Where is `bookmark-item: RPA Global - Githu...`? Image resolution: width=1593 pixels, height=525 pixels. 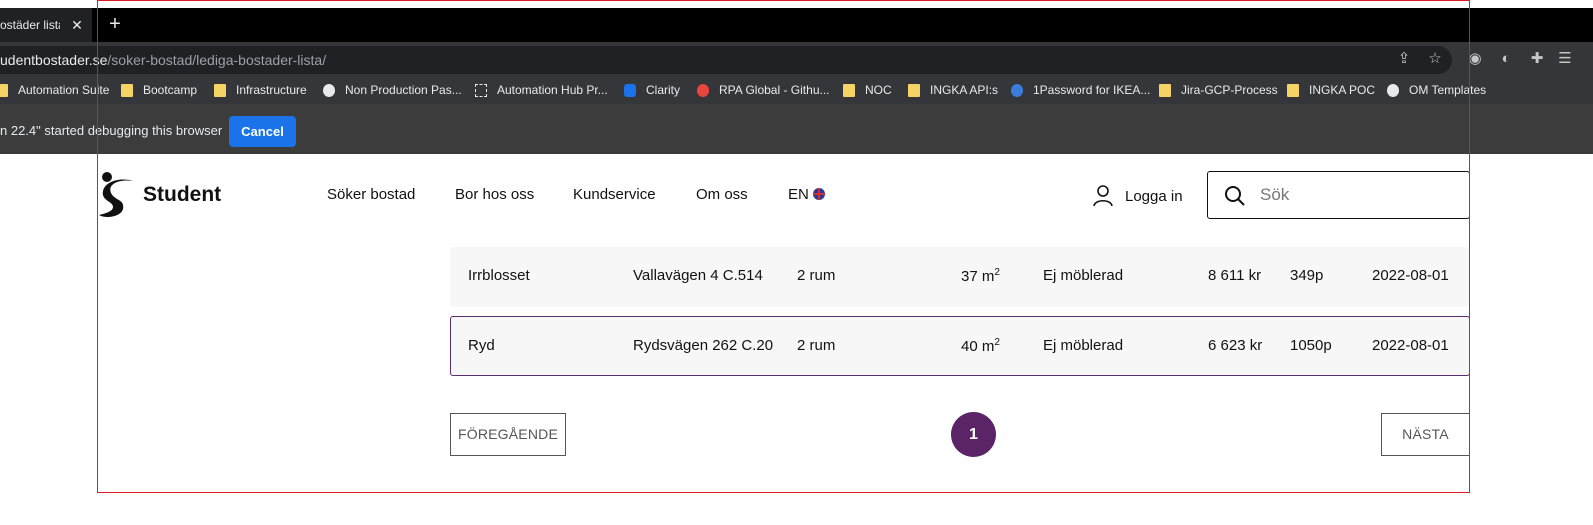 bookmark-item: RPA Global - Githu... is located at coordinates (763, 90).